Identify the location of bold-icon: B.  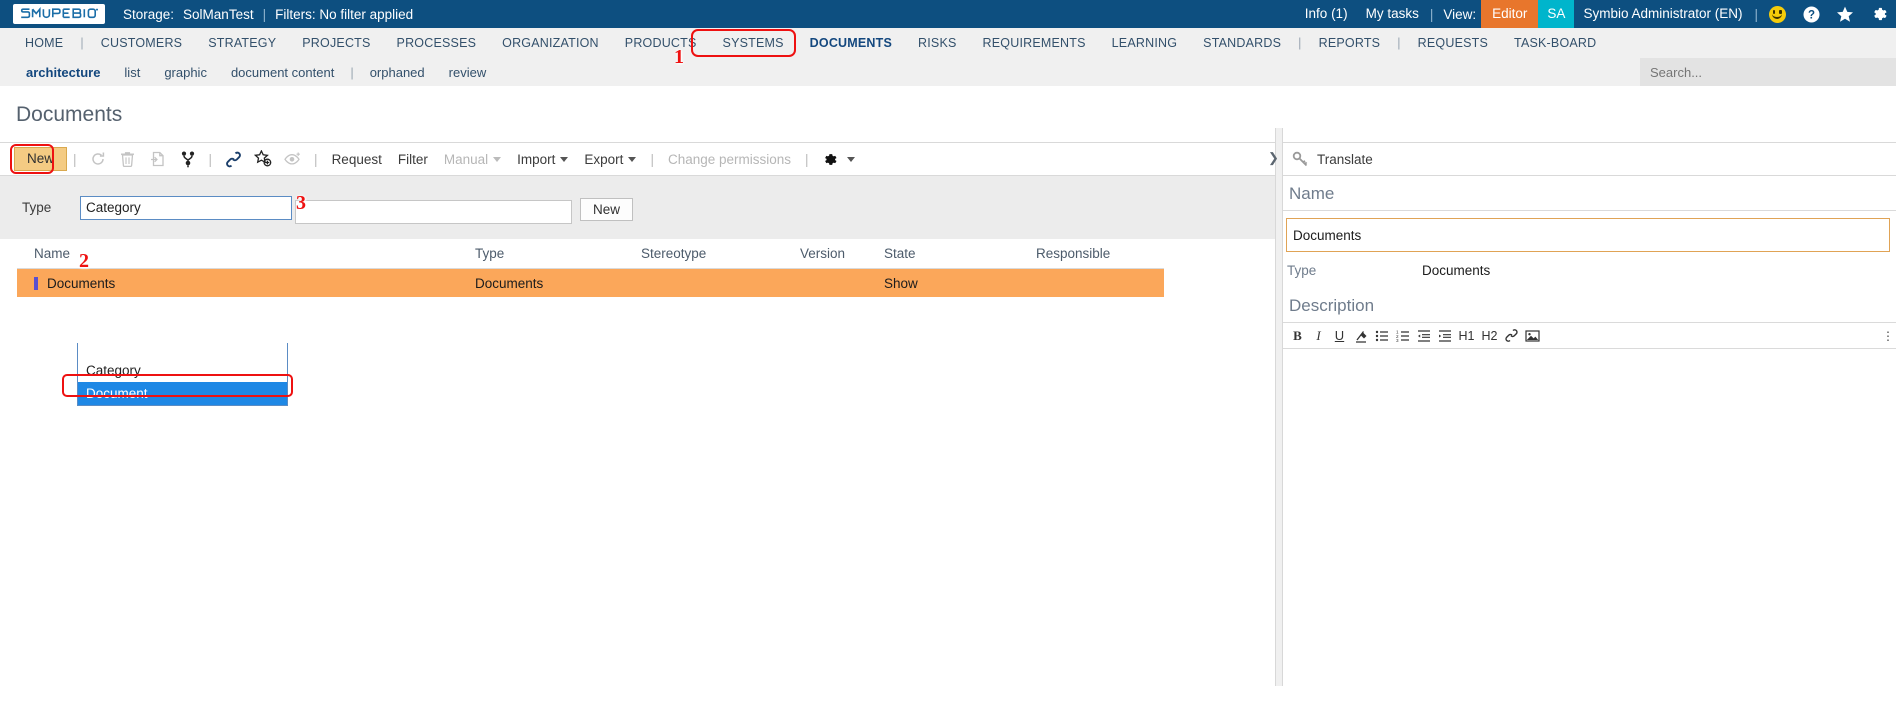
(1297, 335).